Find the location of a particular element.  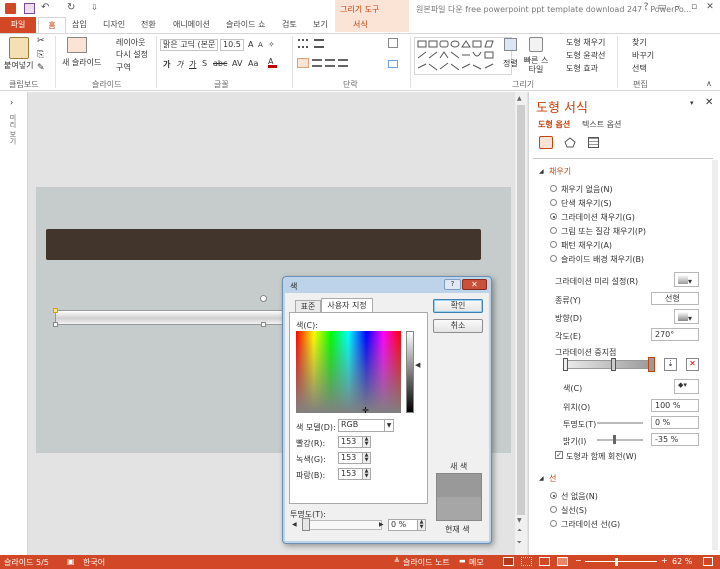

spectrum-picker is located at coordinates (348, 372).